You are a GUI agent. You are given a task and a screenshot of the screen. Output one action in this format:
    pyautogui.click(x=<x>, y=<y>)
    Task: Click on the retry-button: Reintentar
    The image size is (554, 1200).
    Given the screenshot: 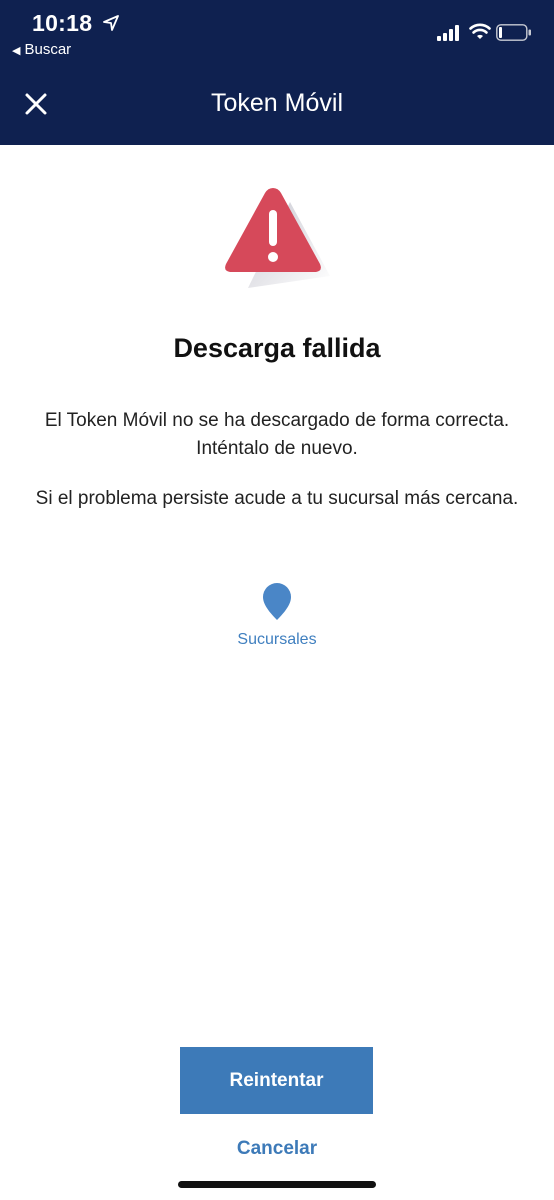 What is the action you would take?
    pyautogui.click(x=276, y=1080)
    